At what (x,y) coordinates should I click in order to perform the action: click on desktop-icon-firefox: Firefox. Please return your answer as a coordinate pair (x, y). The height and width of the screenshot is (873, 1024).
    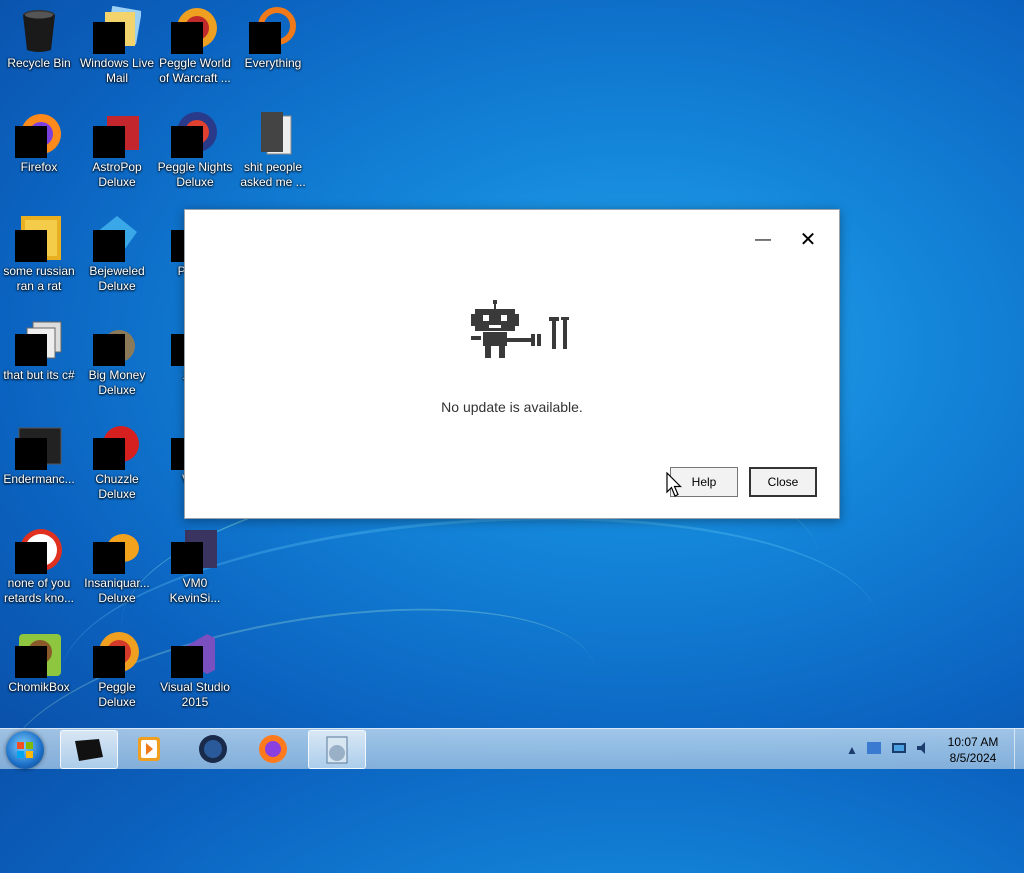
    Looking at the image, I should click on (39, 139).